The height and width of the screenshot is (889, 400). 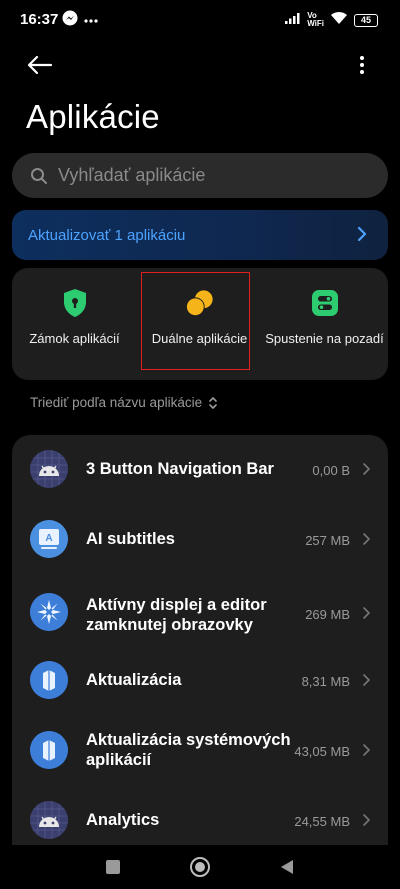 I want to click on search-input: Vyhľadať aplikácie, so click(x=200, y=175).